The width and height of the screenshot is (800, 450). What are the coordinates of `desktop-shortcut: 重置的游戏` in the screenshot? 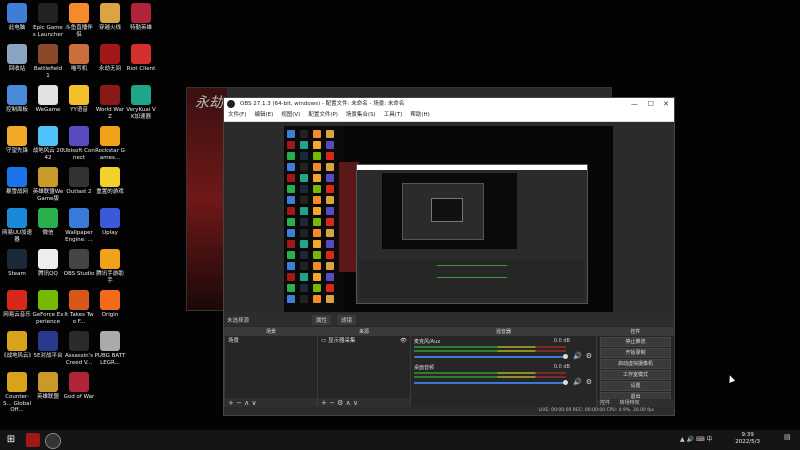 It's located at (110, 181).